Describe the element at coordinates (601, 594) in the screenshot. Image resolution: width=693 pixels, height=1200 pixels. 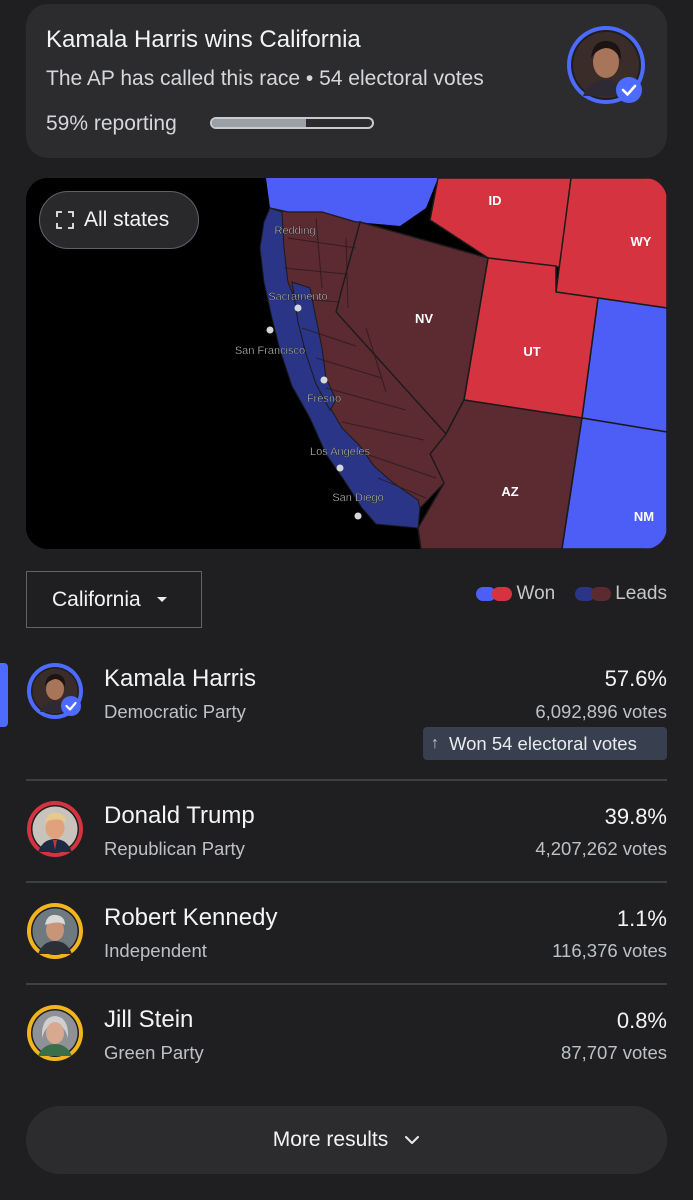
I see `legend-rep-lead-swatch` at that location.